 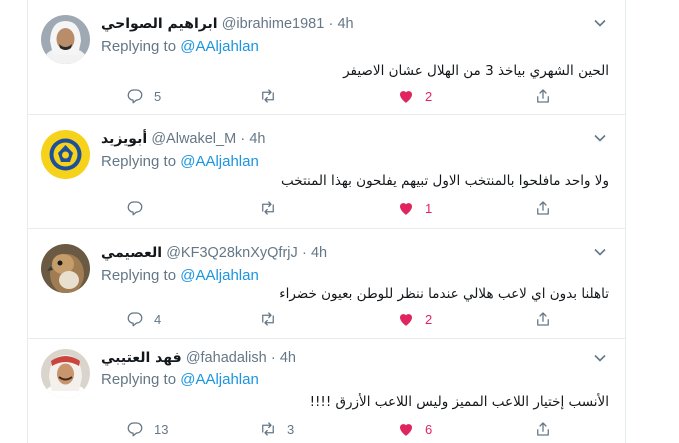 I want to click on user-handle: @ibrahime1981, so click(x=273, y=24).